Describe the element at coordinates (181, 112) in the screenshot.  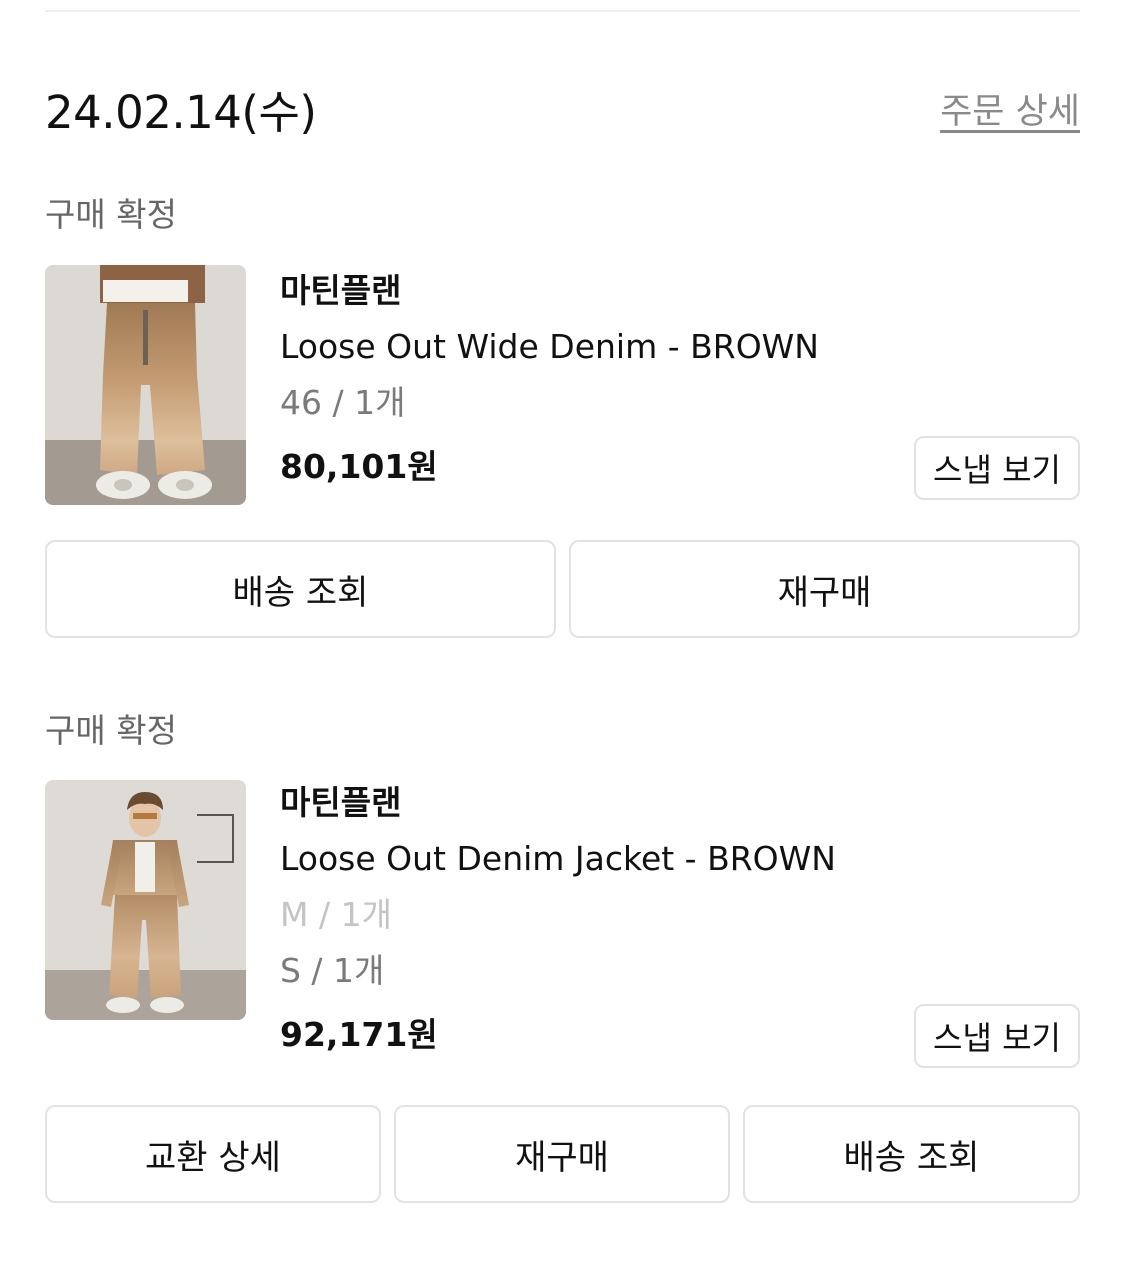
I see `order-date: 24.02.14(수)` at that location.